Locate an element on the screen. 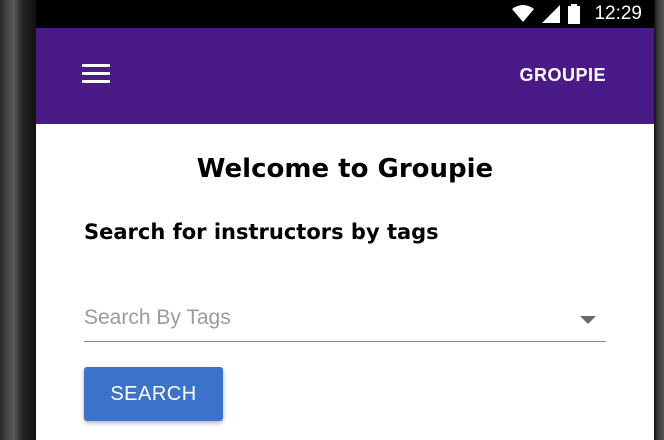  cellular-signal-icon is located at coordinates (551, 14).